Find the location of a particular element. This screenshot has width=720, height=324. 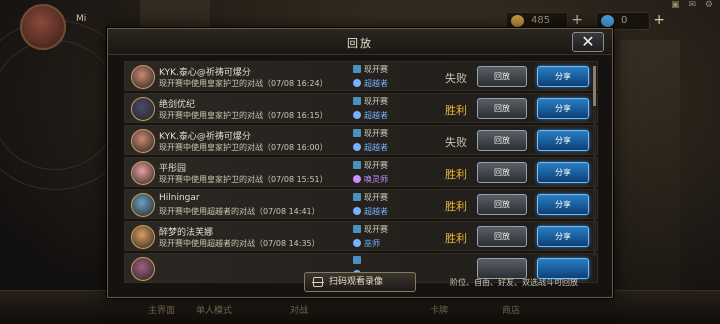

add-coin-button: + is located at coordinates (577, 20).